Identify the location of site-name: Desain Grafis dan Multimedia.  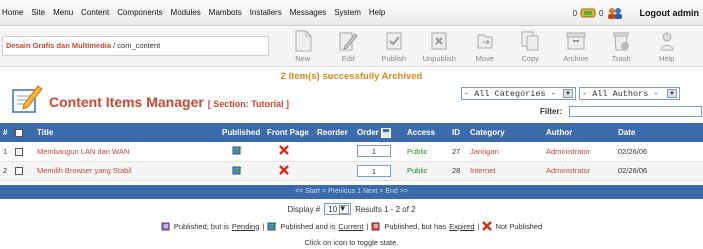
(58, 45).